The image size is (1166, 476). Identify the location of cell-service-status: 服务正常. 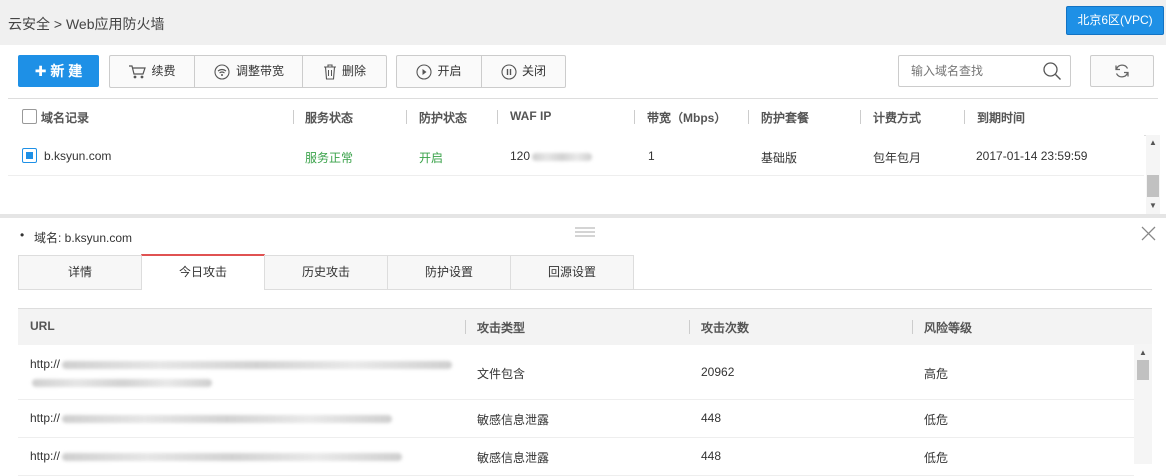
(329, 158).